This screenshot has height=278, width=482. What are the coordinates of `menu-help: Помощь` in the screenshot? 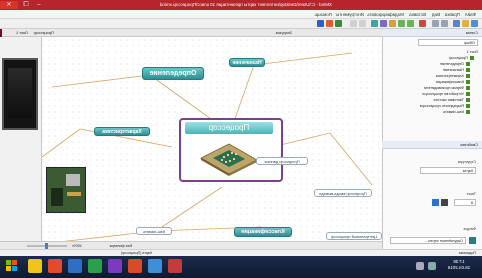 It's located at (323, 14).